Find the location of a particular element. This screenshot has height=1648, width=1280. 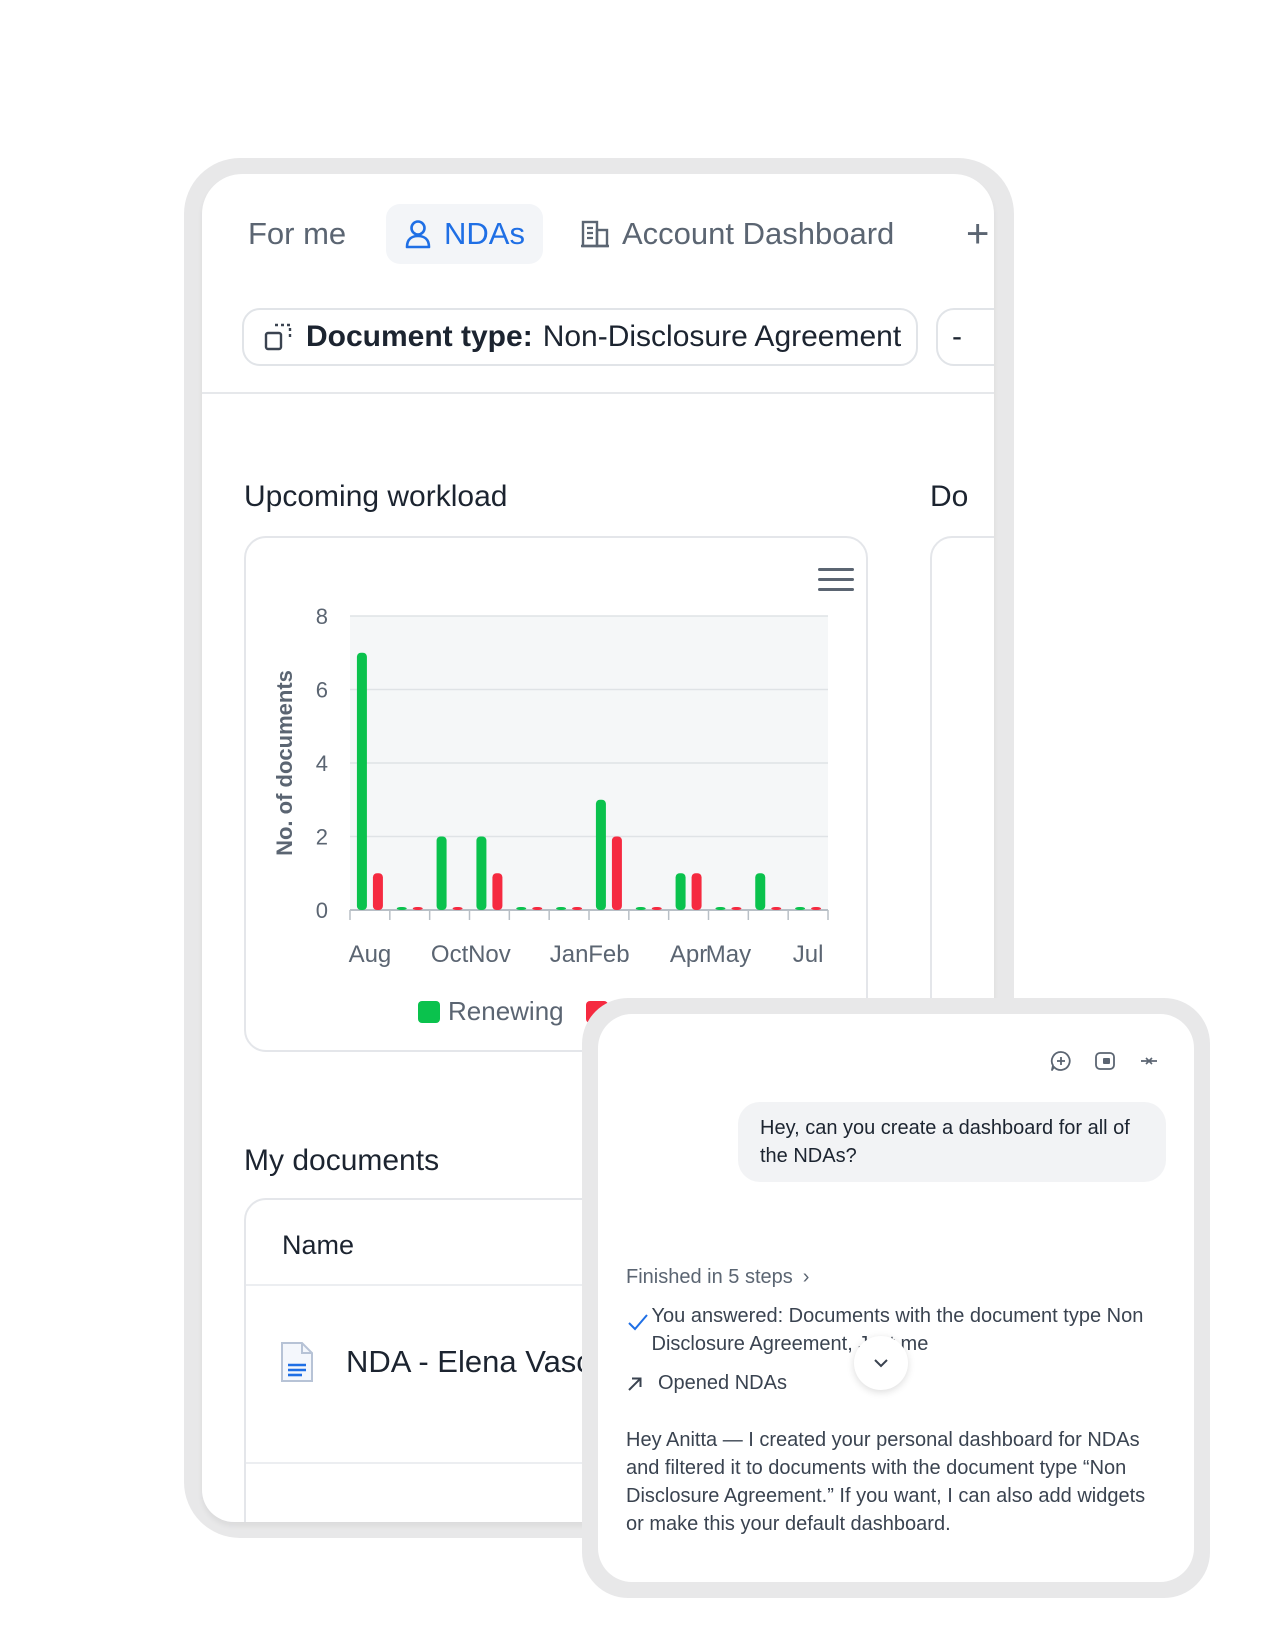

y-tick-label: 8 is located at coordinates (322, 616).